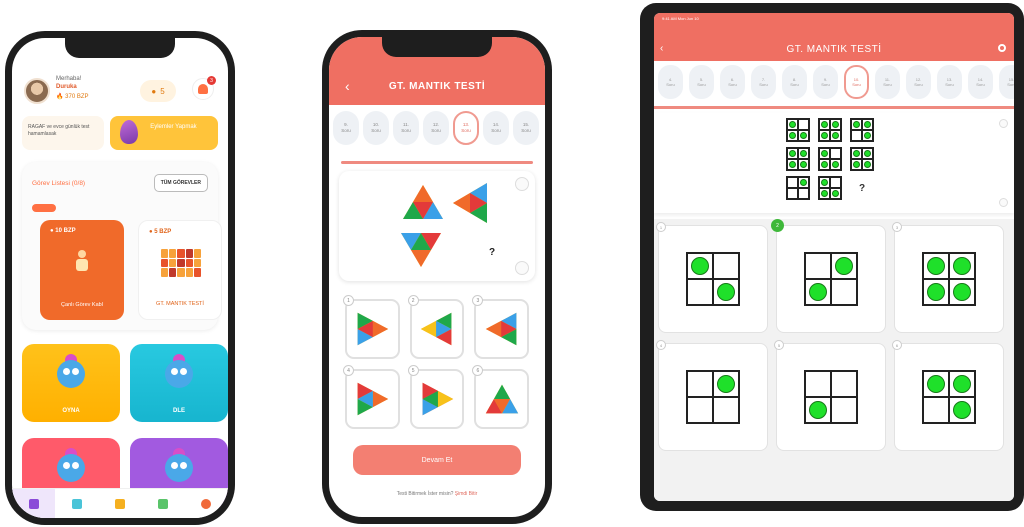  What do you see at coordinates (437, 460) in the screenshot?
I see `continue-button: Devam Et` at bounding box center [437, 460].